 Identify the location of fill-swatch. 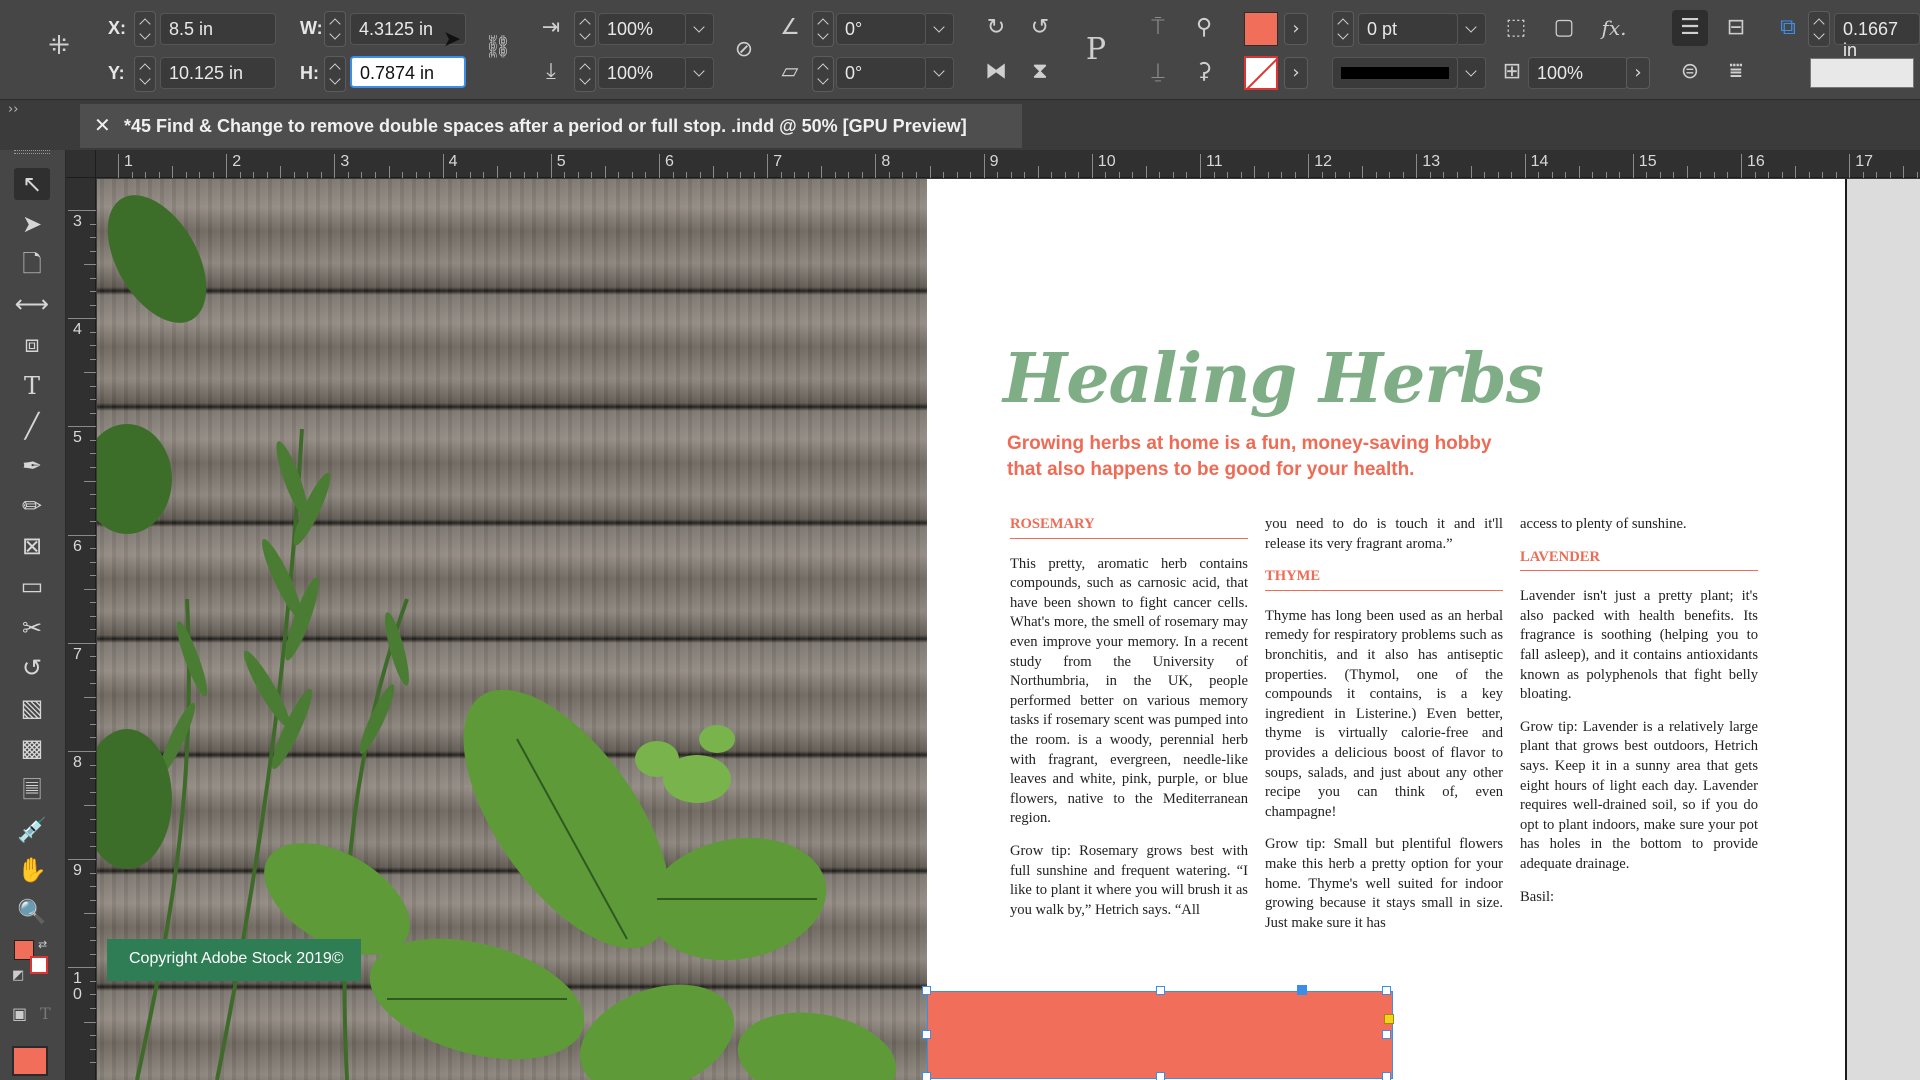
(1261, 29).